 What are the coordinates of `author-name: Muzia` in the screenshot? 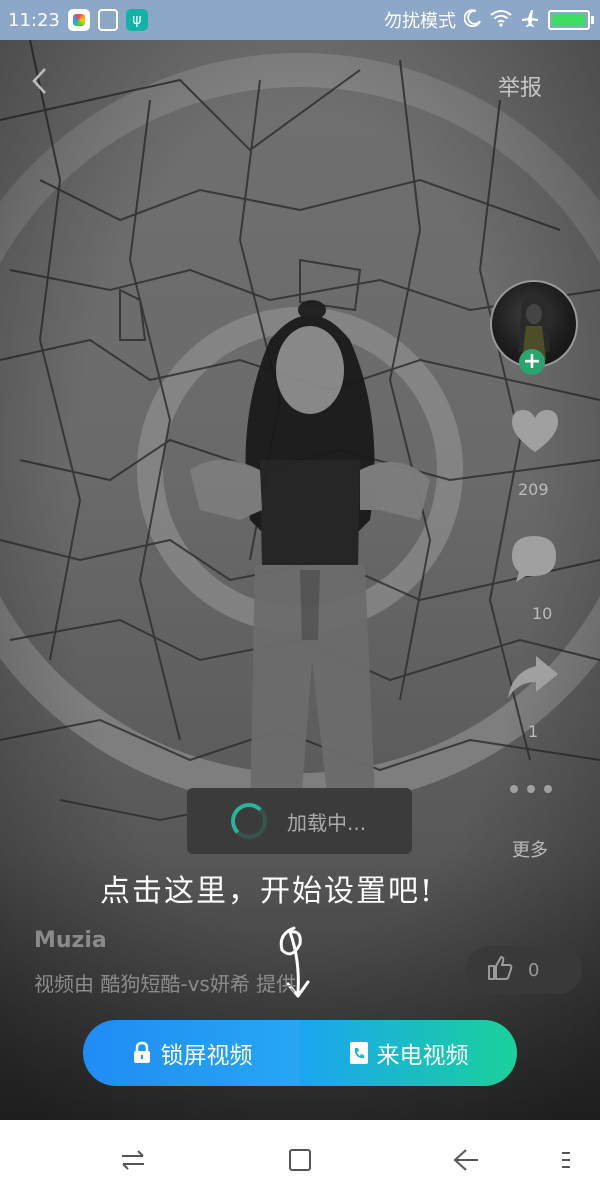 It's located at (70, 940).